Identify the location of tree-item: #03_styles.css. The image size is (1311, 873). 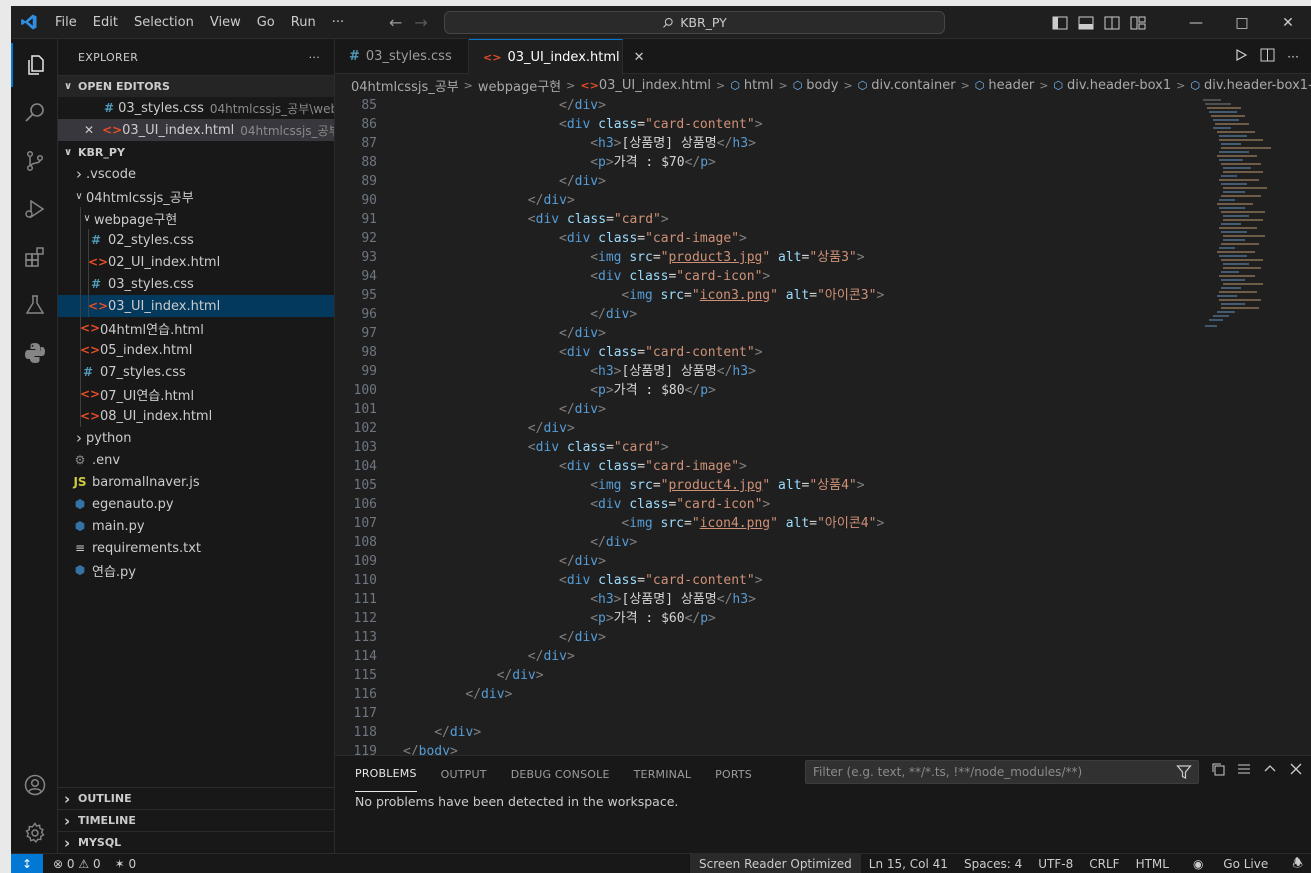
(196, 284).